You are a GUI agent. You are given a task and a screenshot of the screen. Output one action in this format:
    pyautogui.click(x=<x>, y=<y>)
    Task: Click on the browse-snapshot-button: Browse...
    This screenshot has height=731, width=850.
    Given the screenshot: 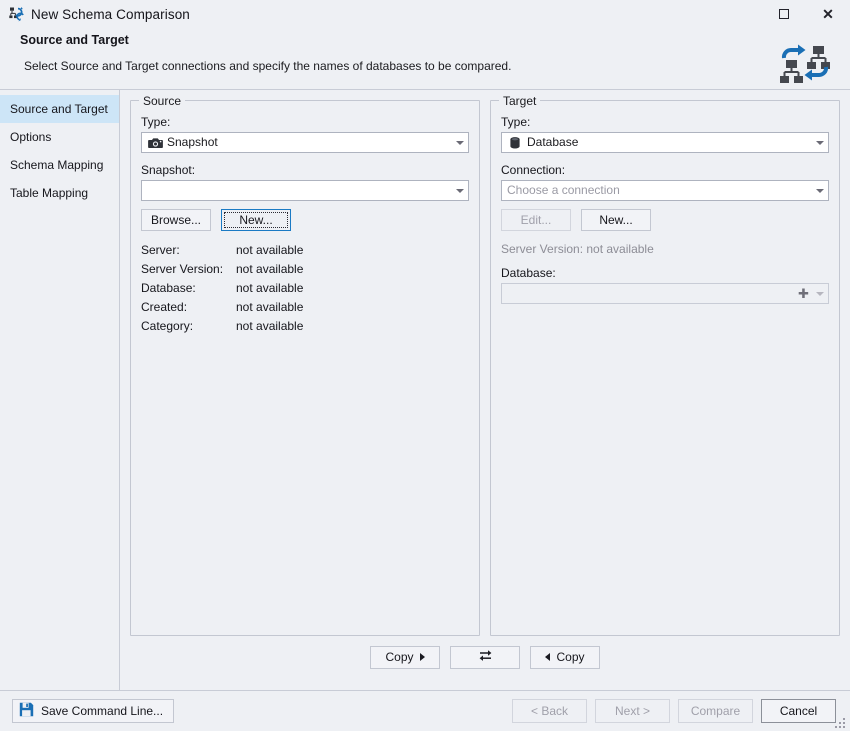 What is the action you would take?
    pyautogui.click(x=176, y=220)
    